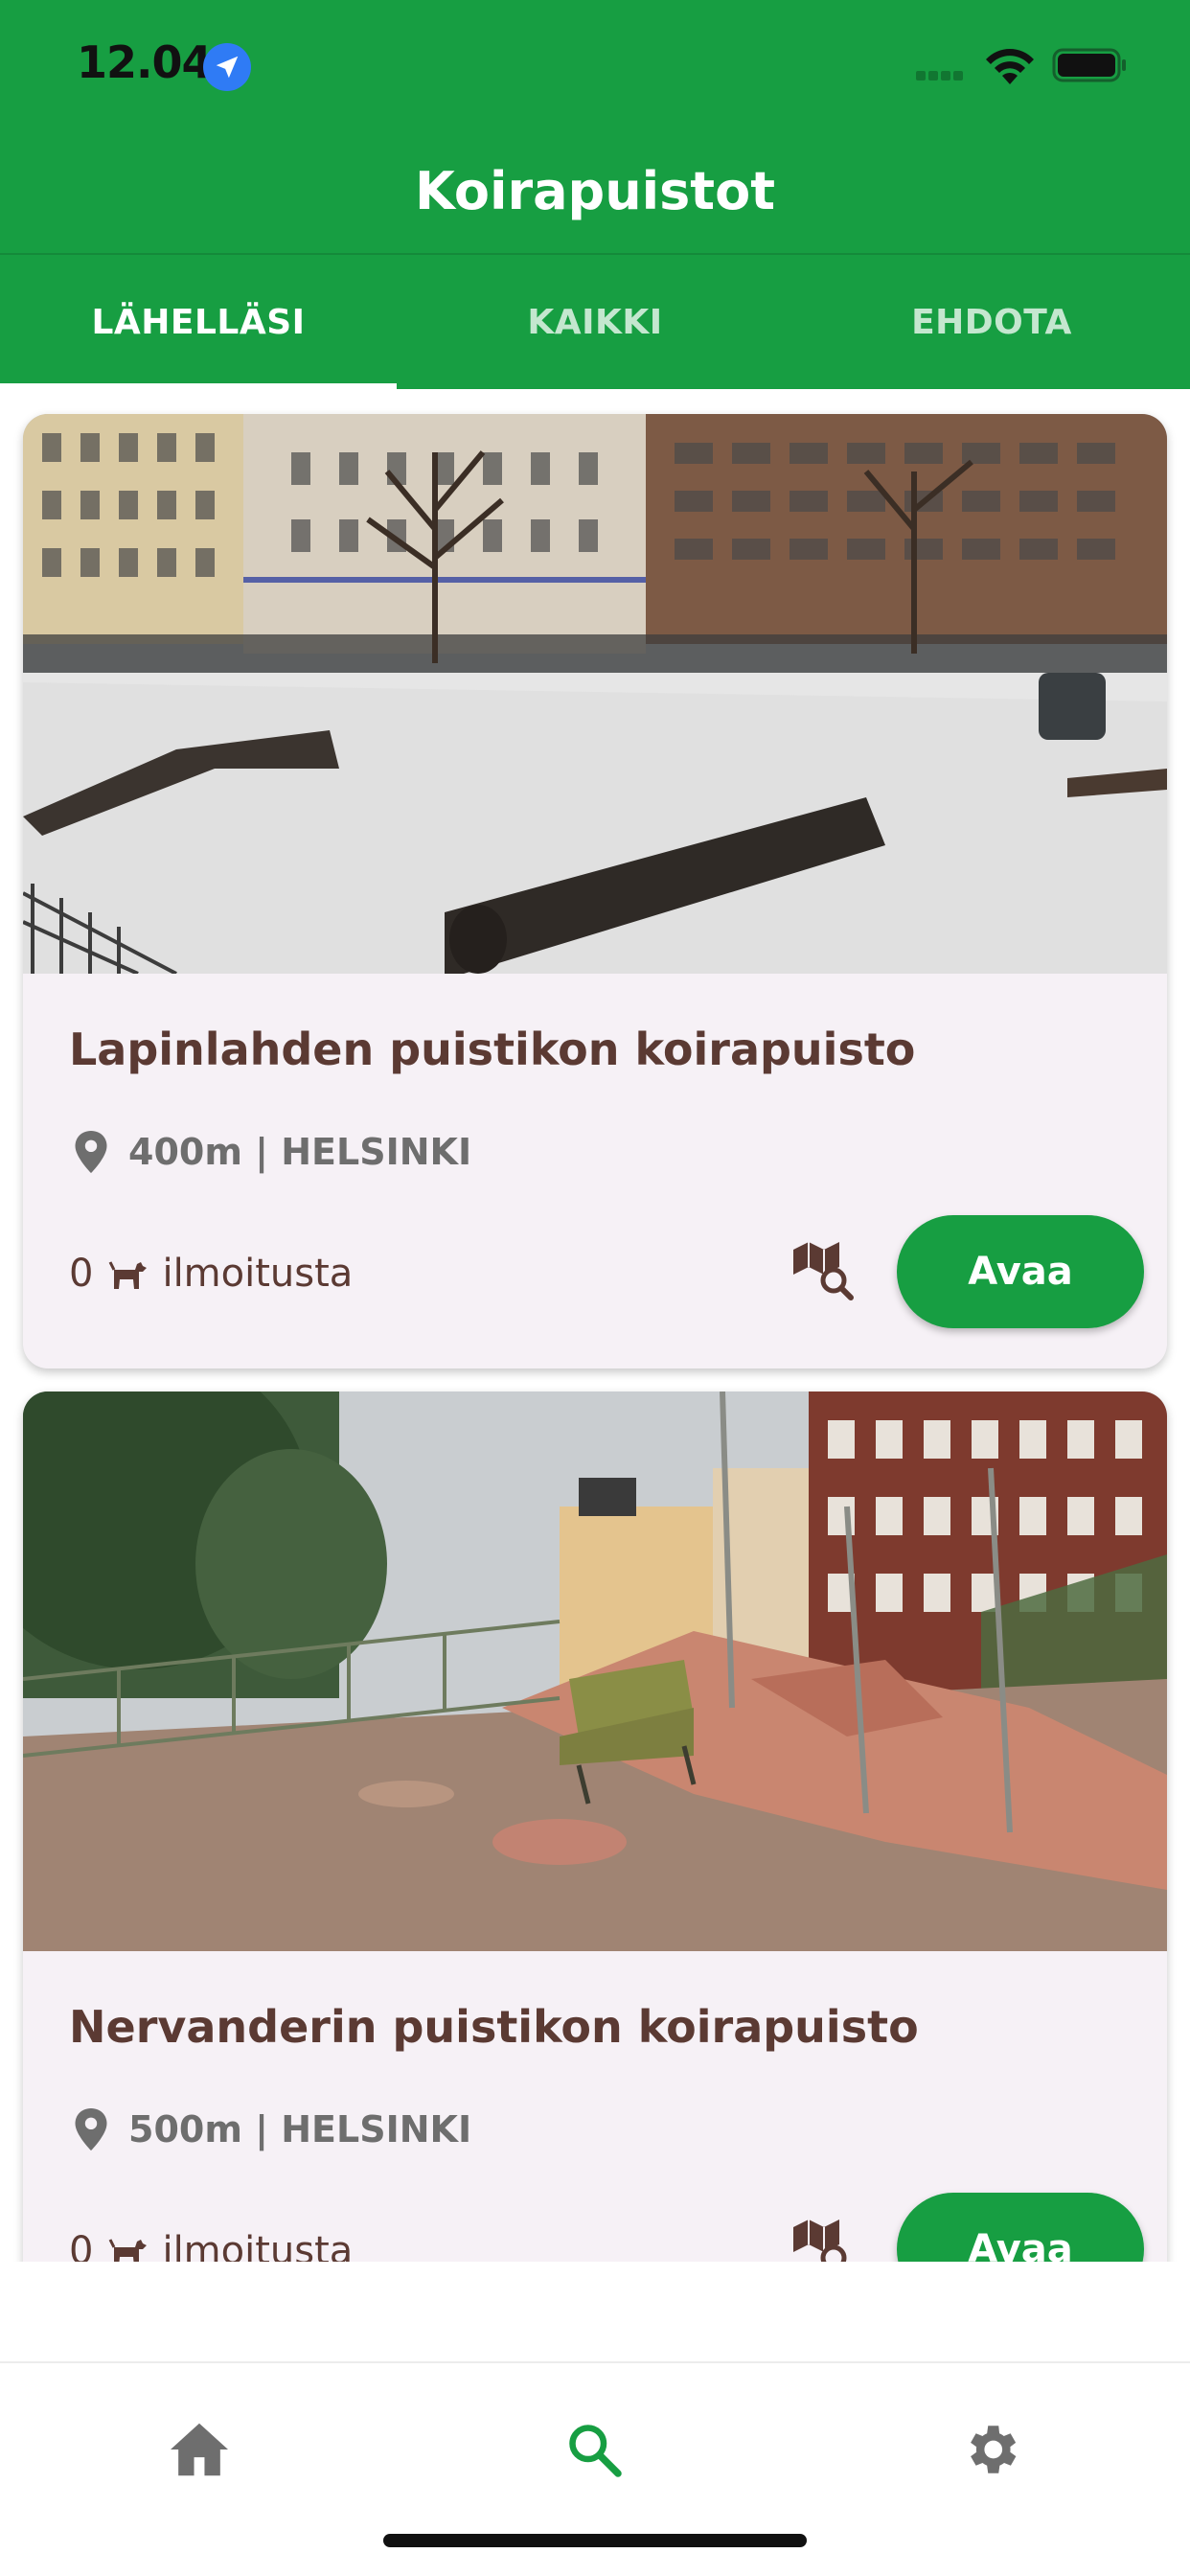  What do you see at coordinates (595, 2540) in the screenshot?
I see `home-indicator` at bounding box center [595, 2540].